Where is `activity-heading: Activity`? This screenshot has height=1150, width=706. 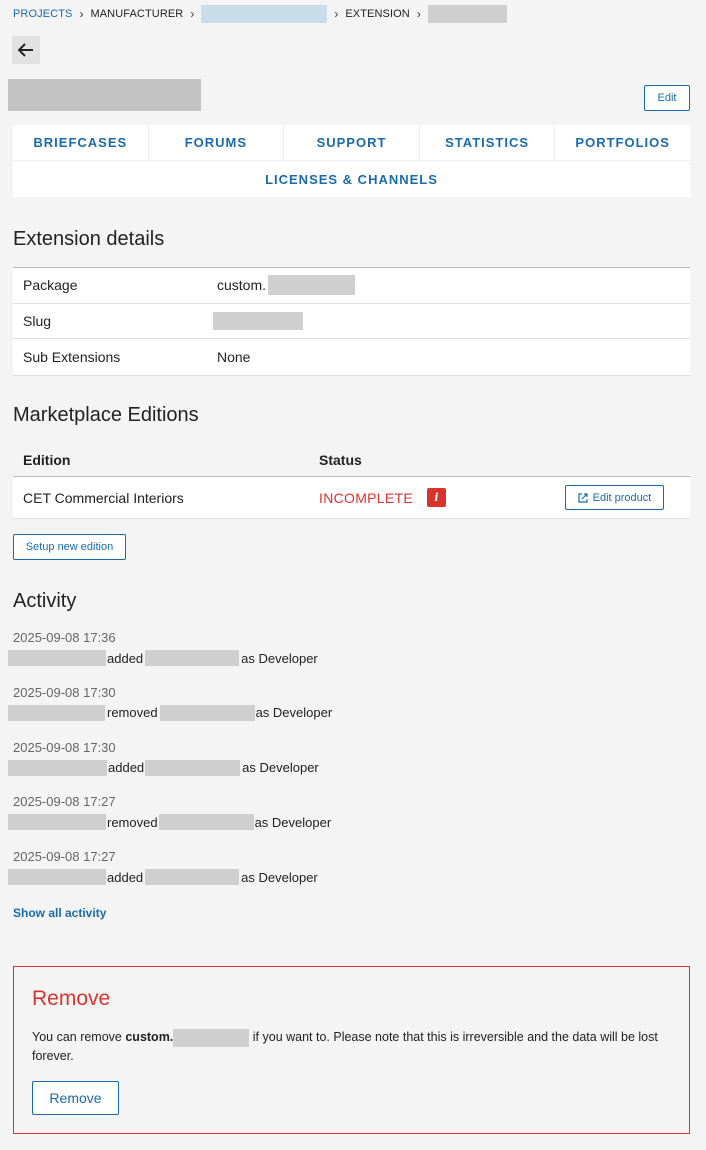
activity-heading: Activity is located at coordinates (45, 601).